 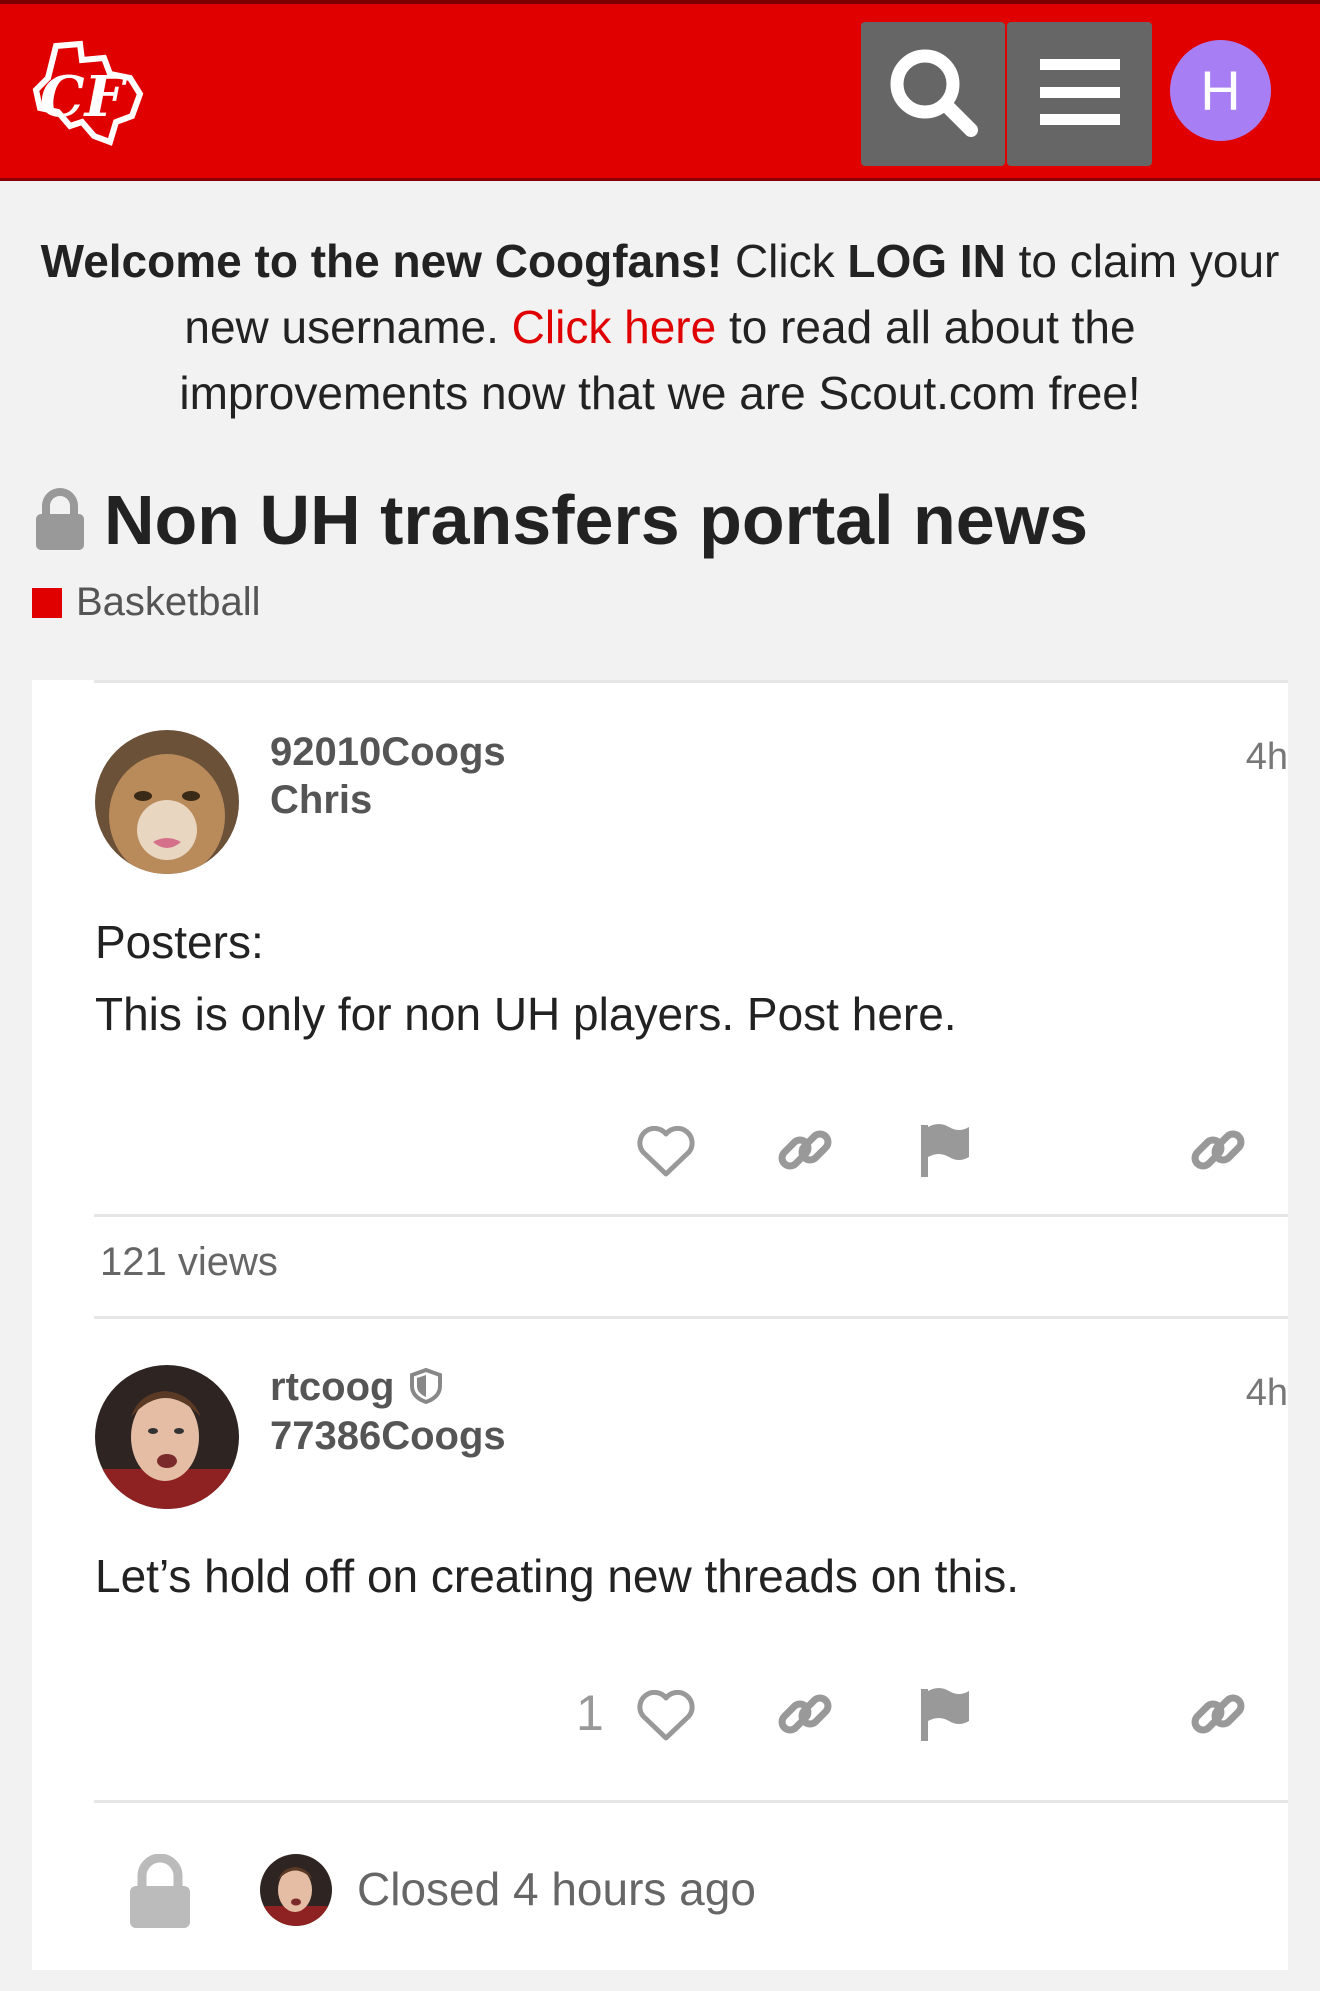 I want to click on coogfans-logo: CF, so click(x=87, y=94).